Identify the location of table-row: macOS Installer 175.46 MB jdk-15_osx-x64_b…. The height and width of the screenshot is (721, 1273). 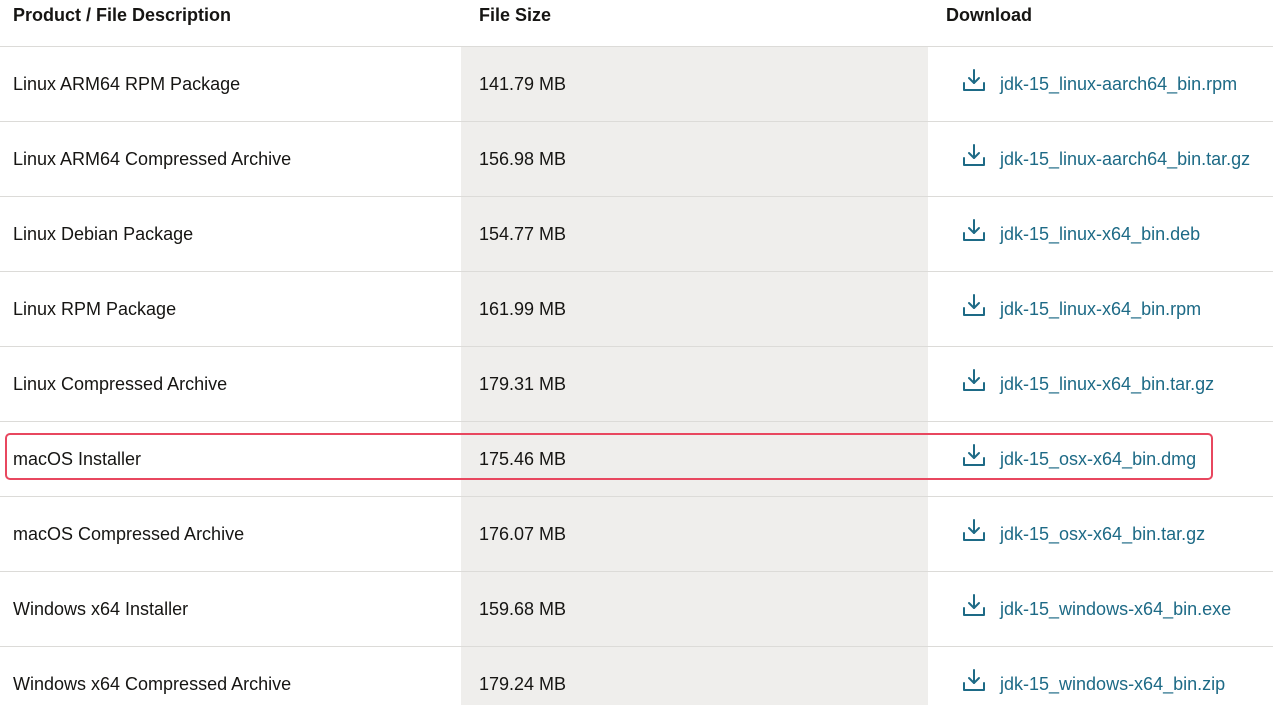
(636, 459).